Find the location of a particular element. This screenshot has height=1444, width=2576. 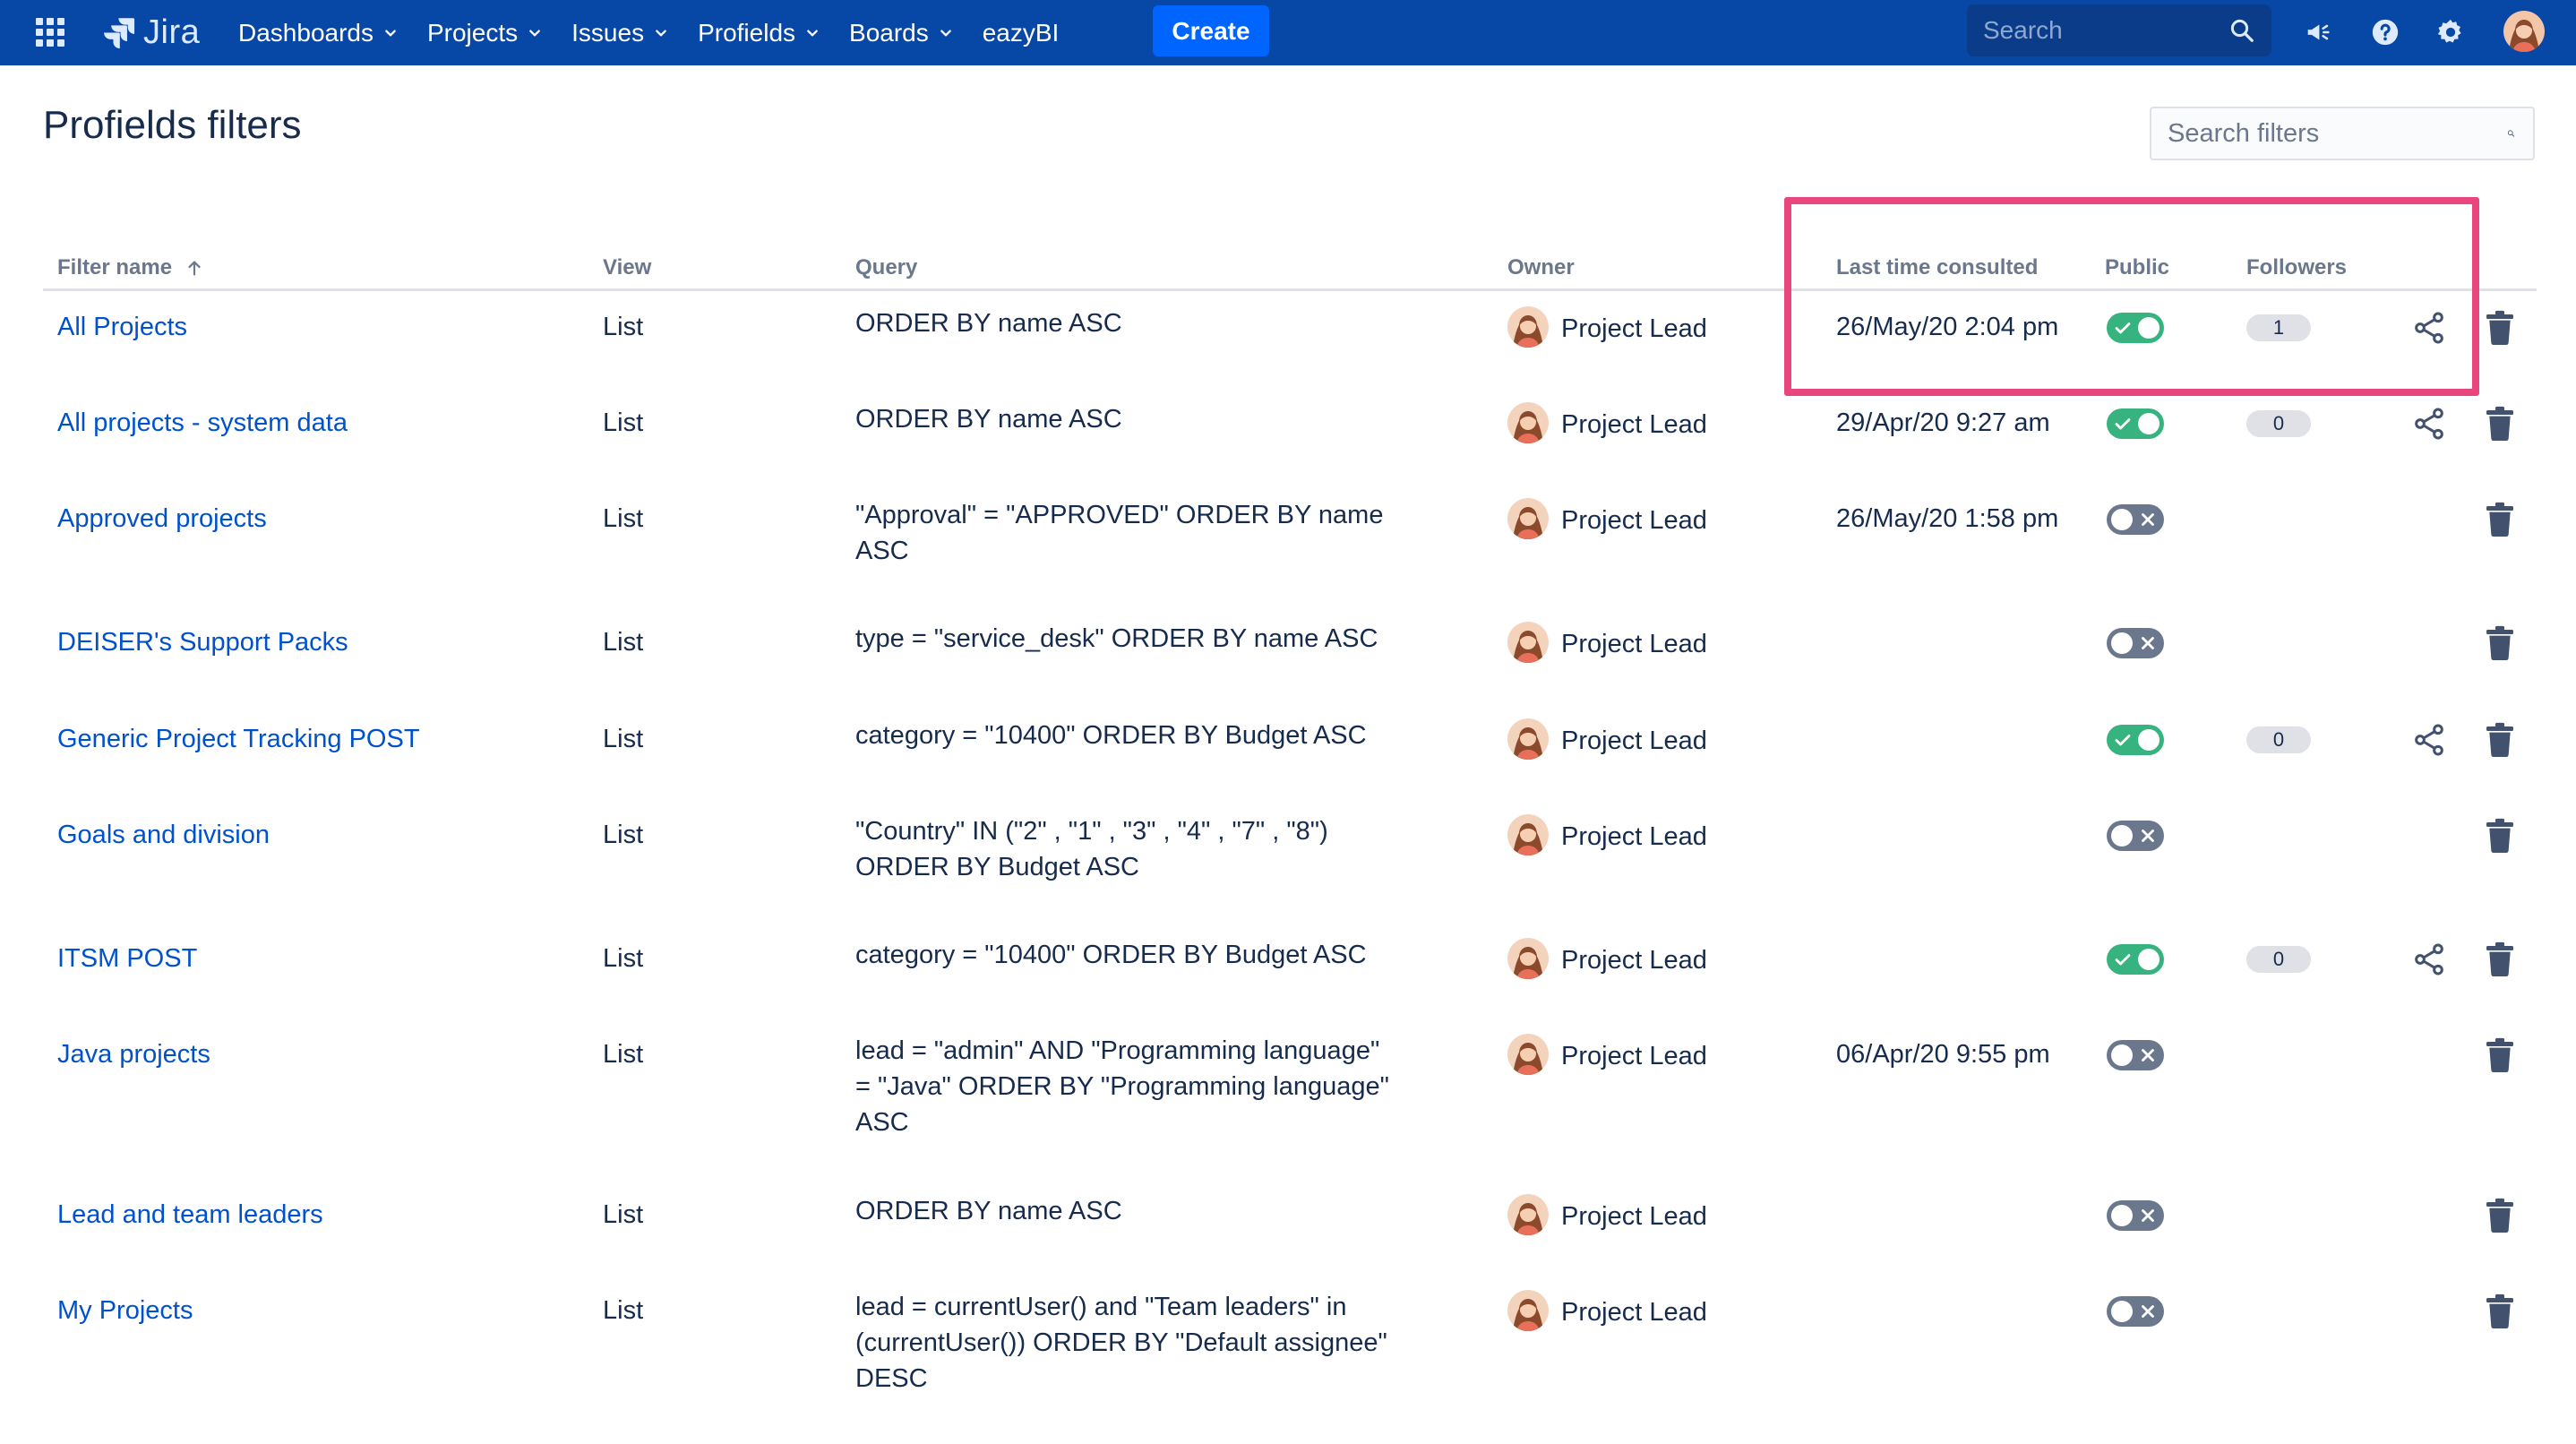

filter-name-link: All projects - system data is located at coordinates (202, 423).